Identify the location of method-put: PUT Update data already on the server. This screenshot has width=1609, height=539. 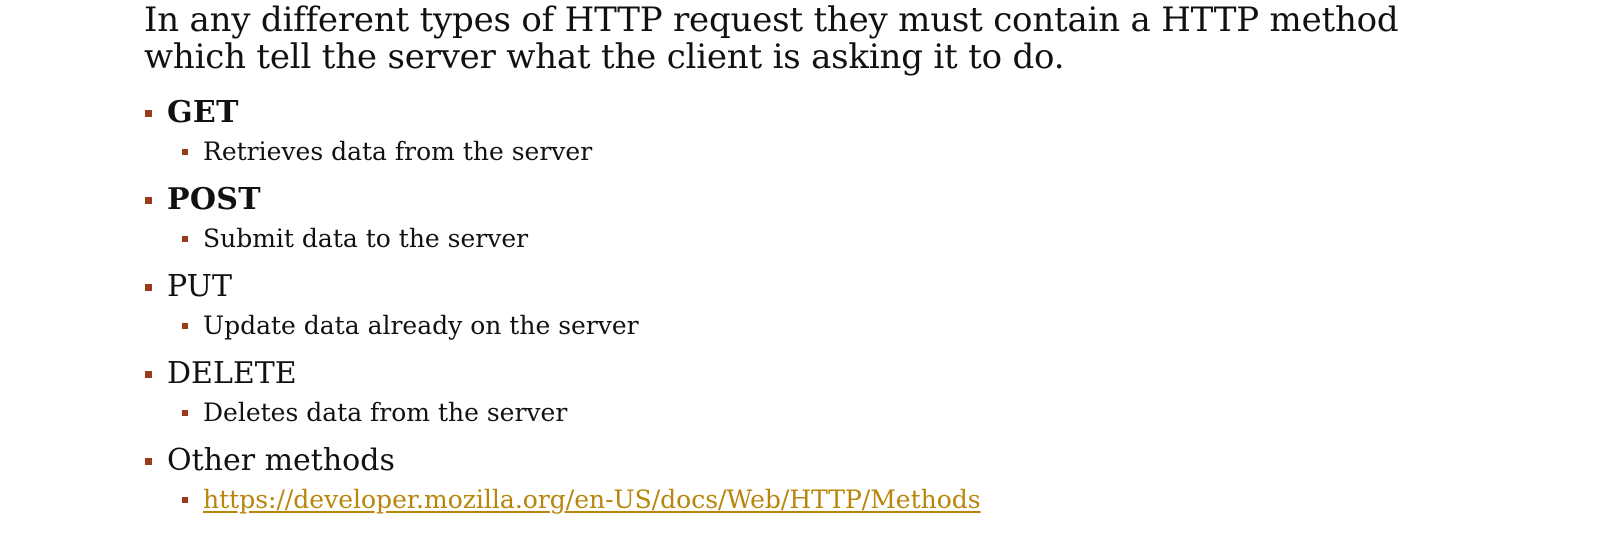
(793, 308).